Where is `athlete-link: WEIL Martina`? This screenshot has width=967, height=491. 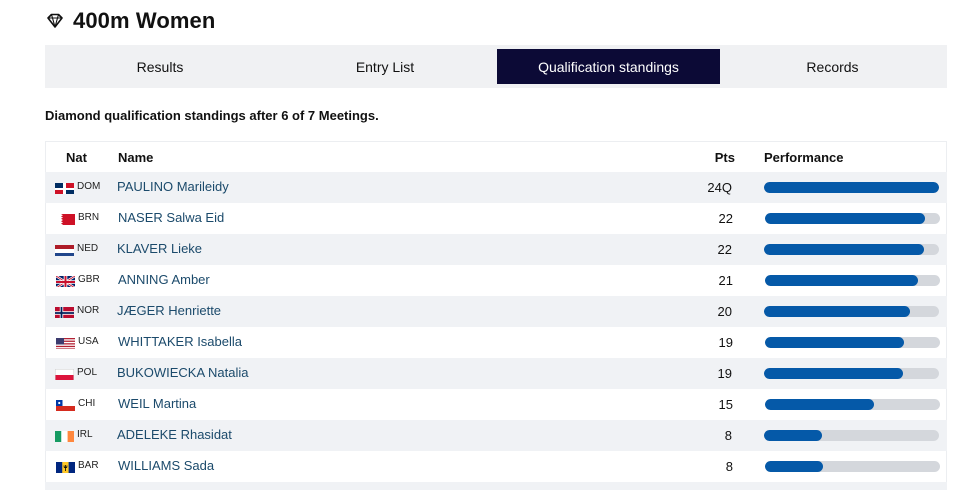 athlete-link: WEIL Martina is located at coordinates (157, 403).